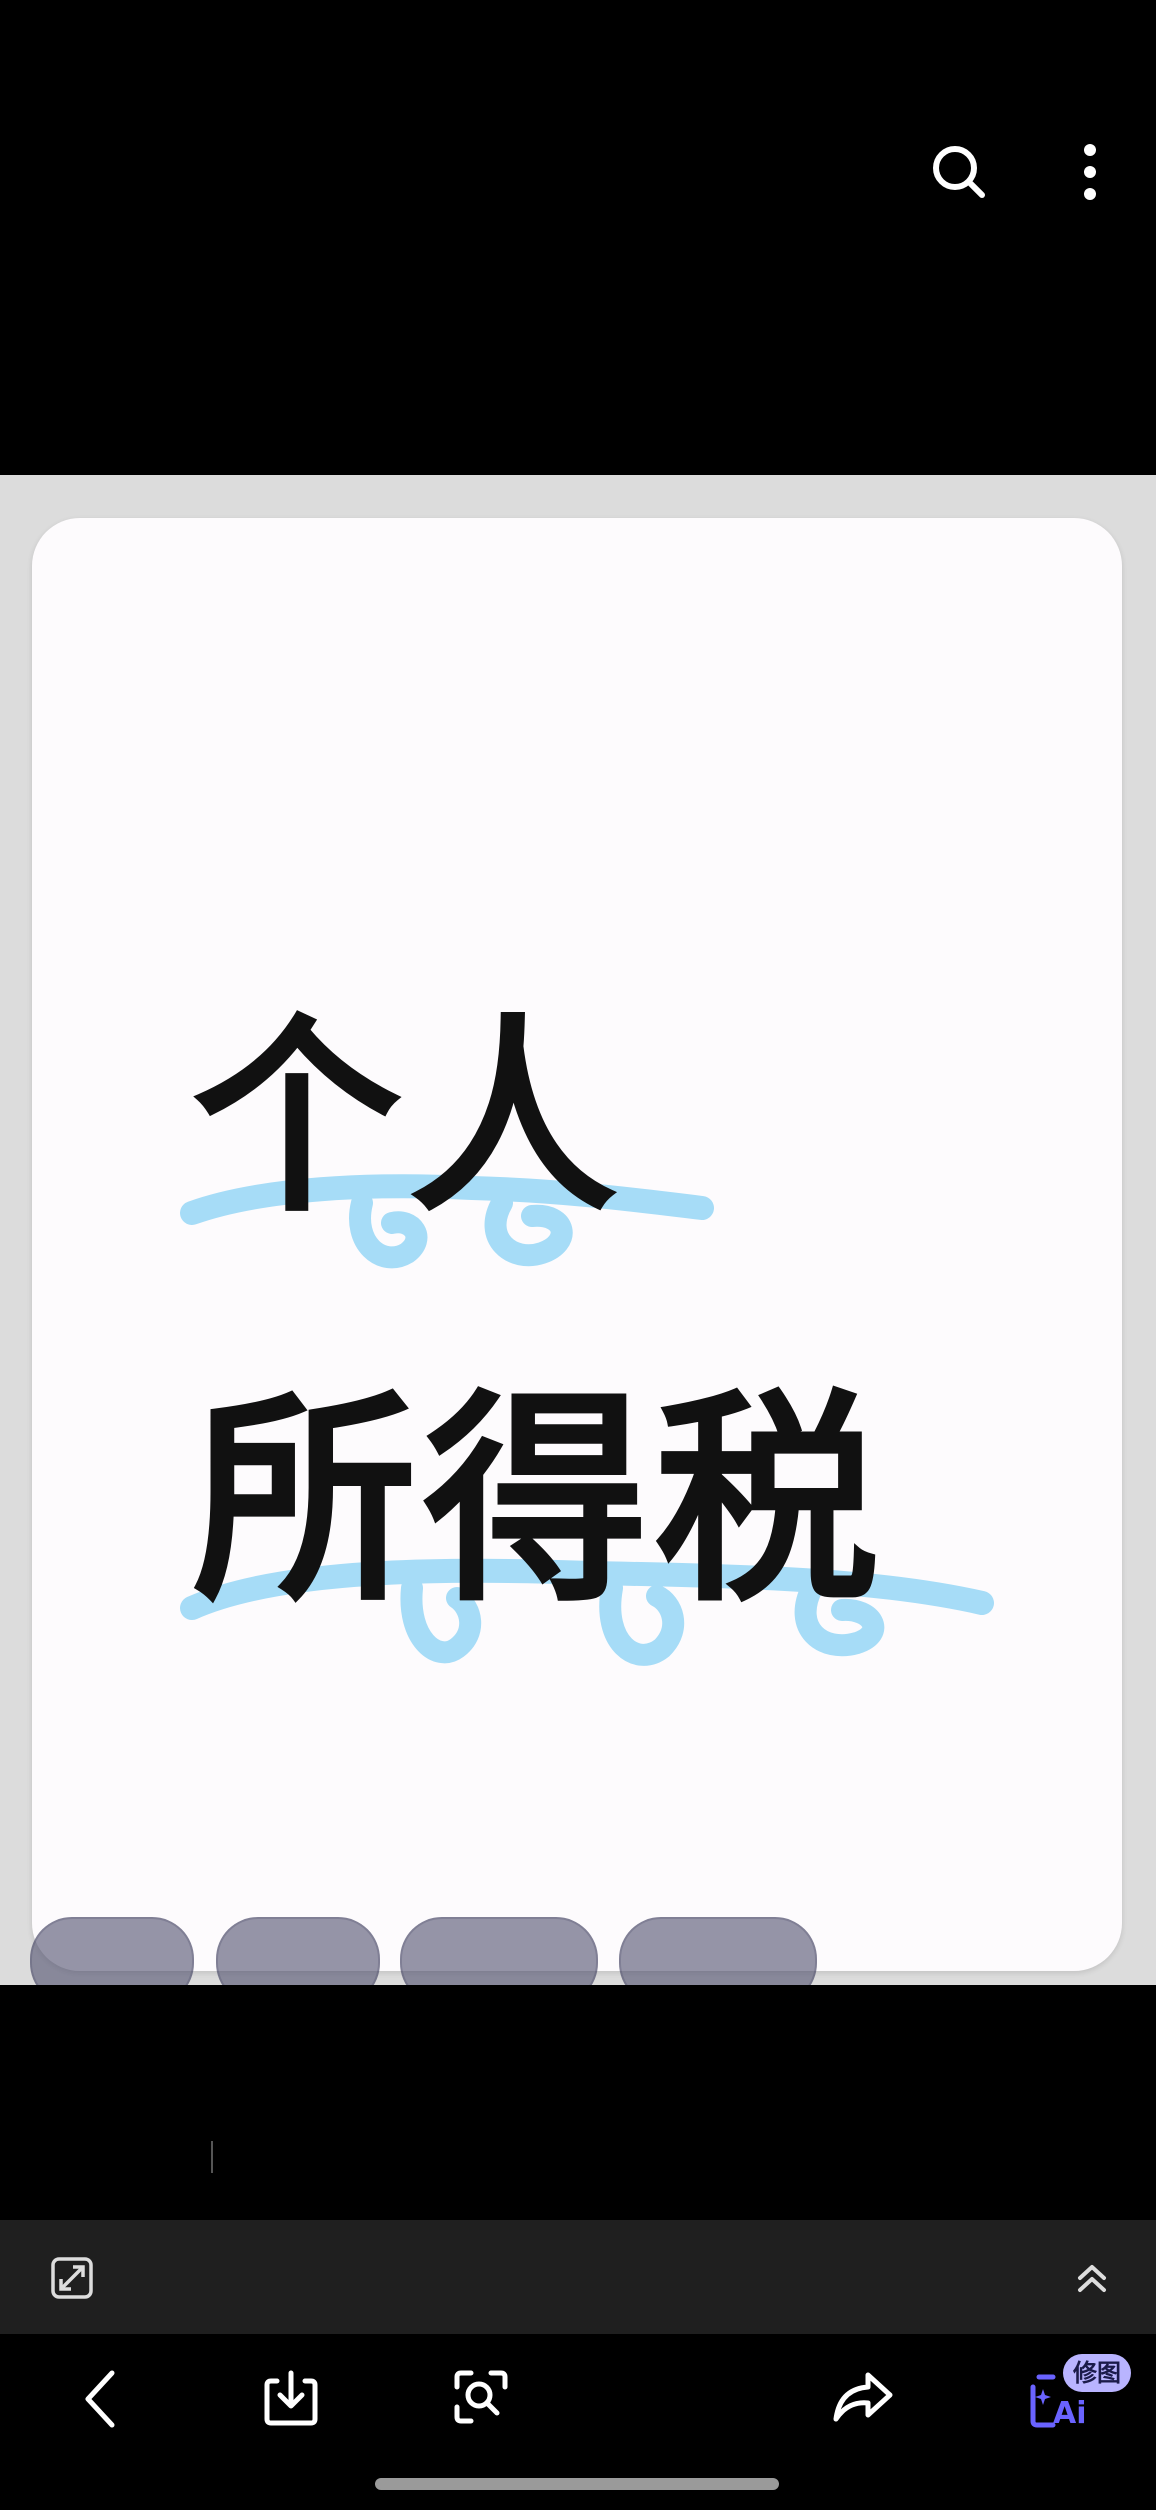 This screenshot has height=2510, width=1156. I want to click on crop-button, so click(72, 2278).